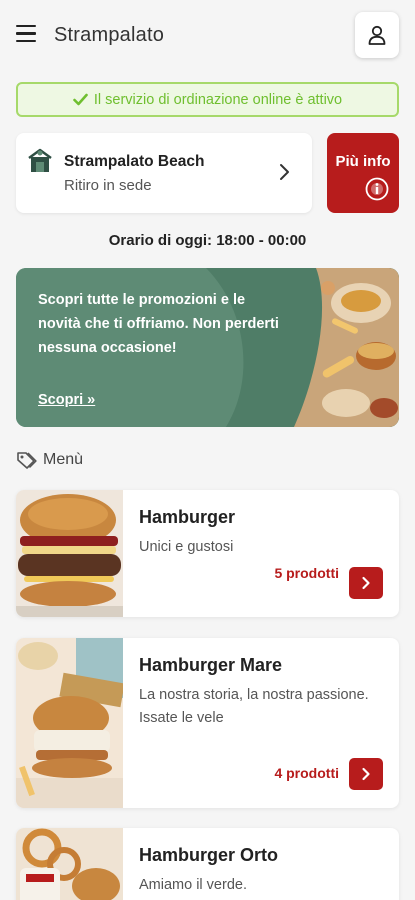  Describe the element at coordinates (363, 161) in the screenshot. I see `more-info-label: Più info` at that location.